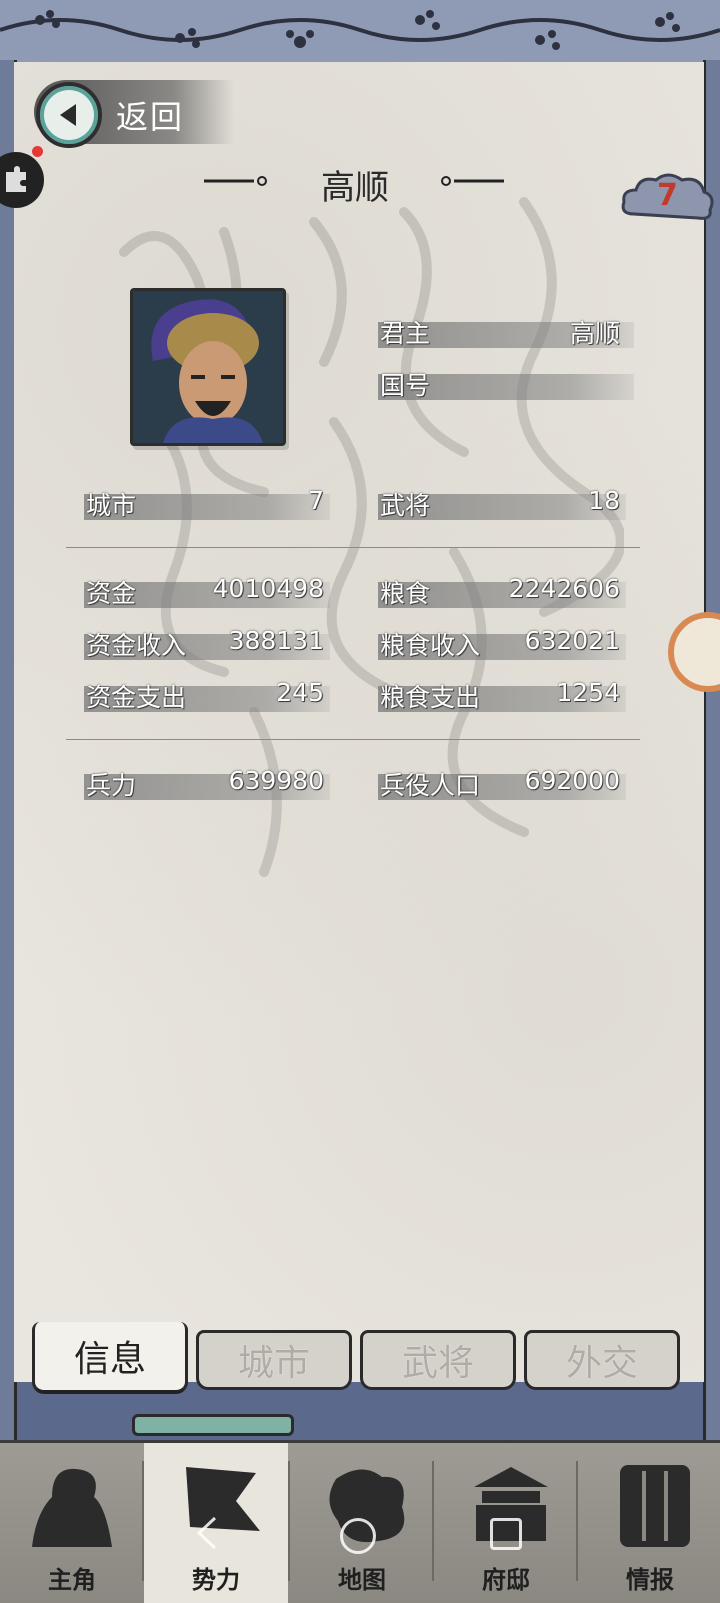  Describe the element at coordinates (437, 1363) in the screenshot. I see `tab-label: 武将` at that location.